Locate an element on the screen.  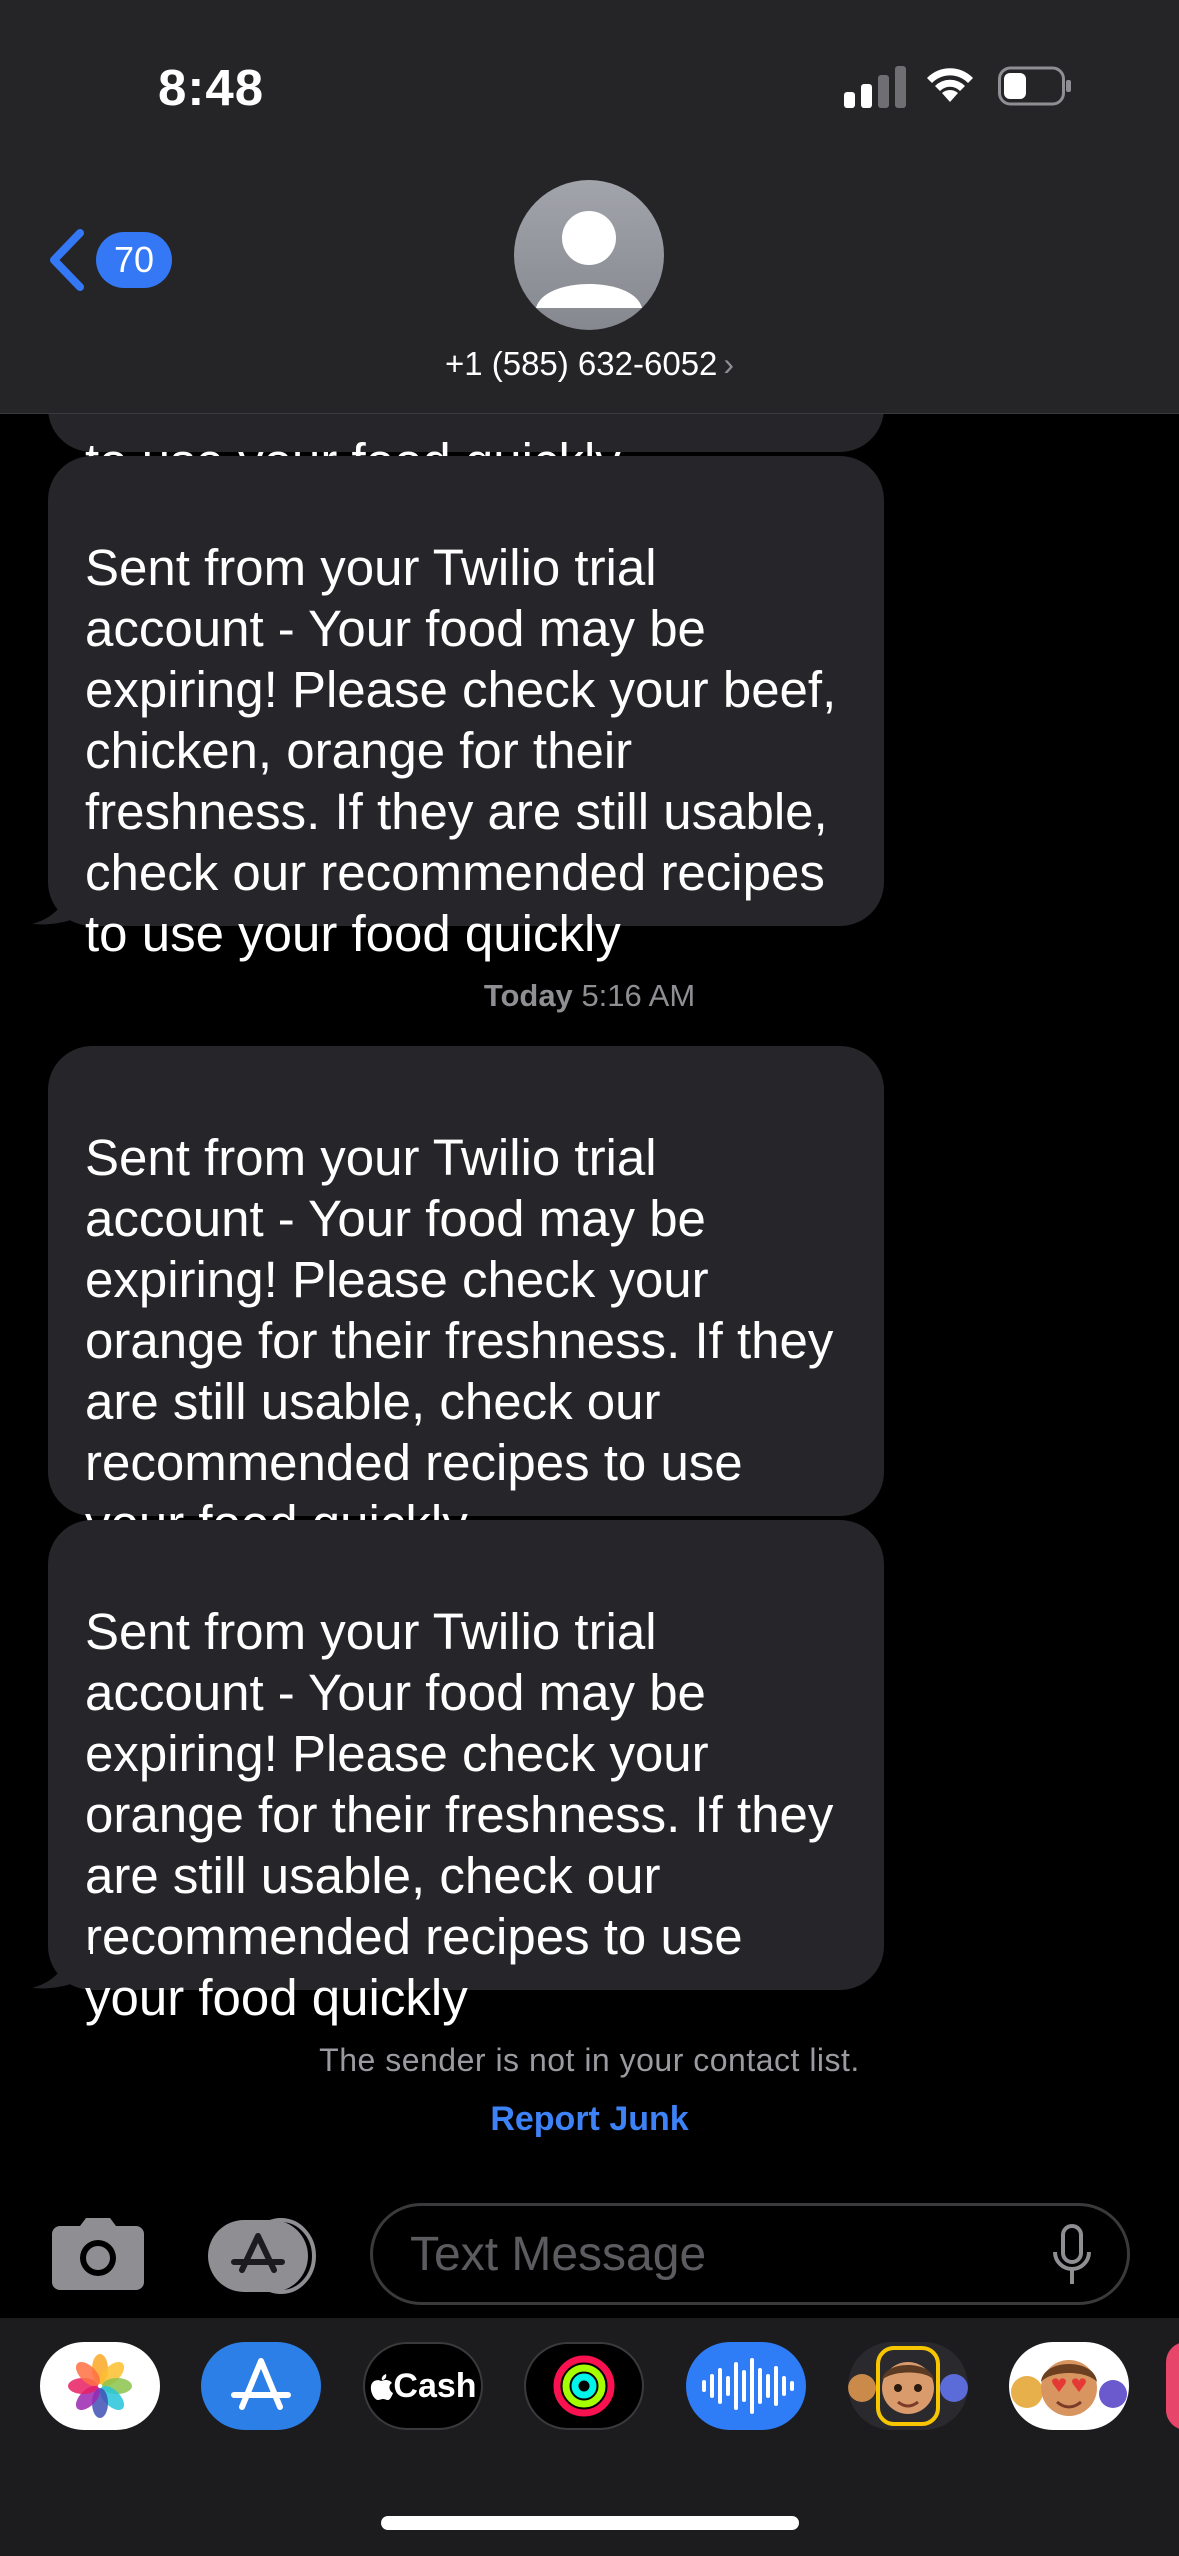
more-apps-partial is located at coordinates (1172, 2386).